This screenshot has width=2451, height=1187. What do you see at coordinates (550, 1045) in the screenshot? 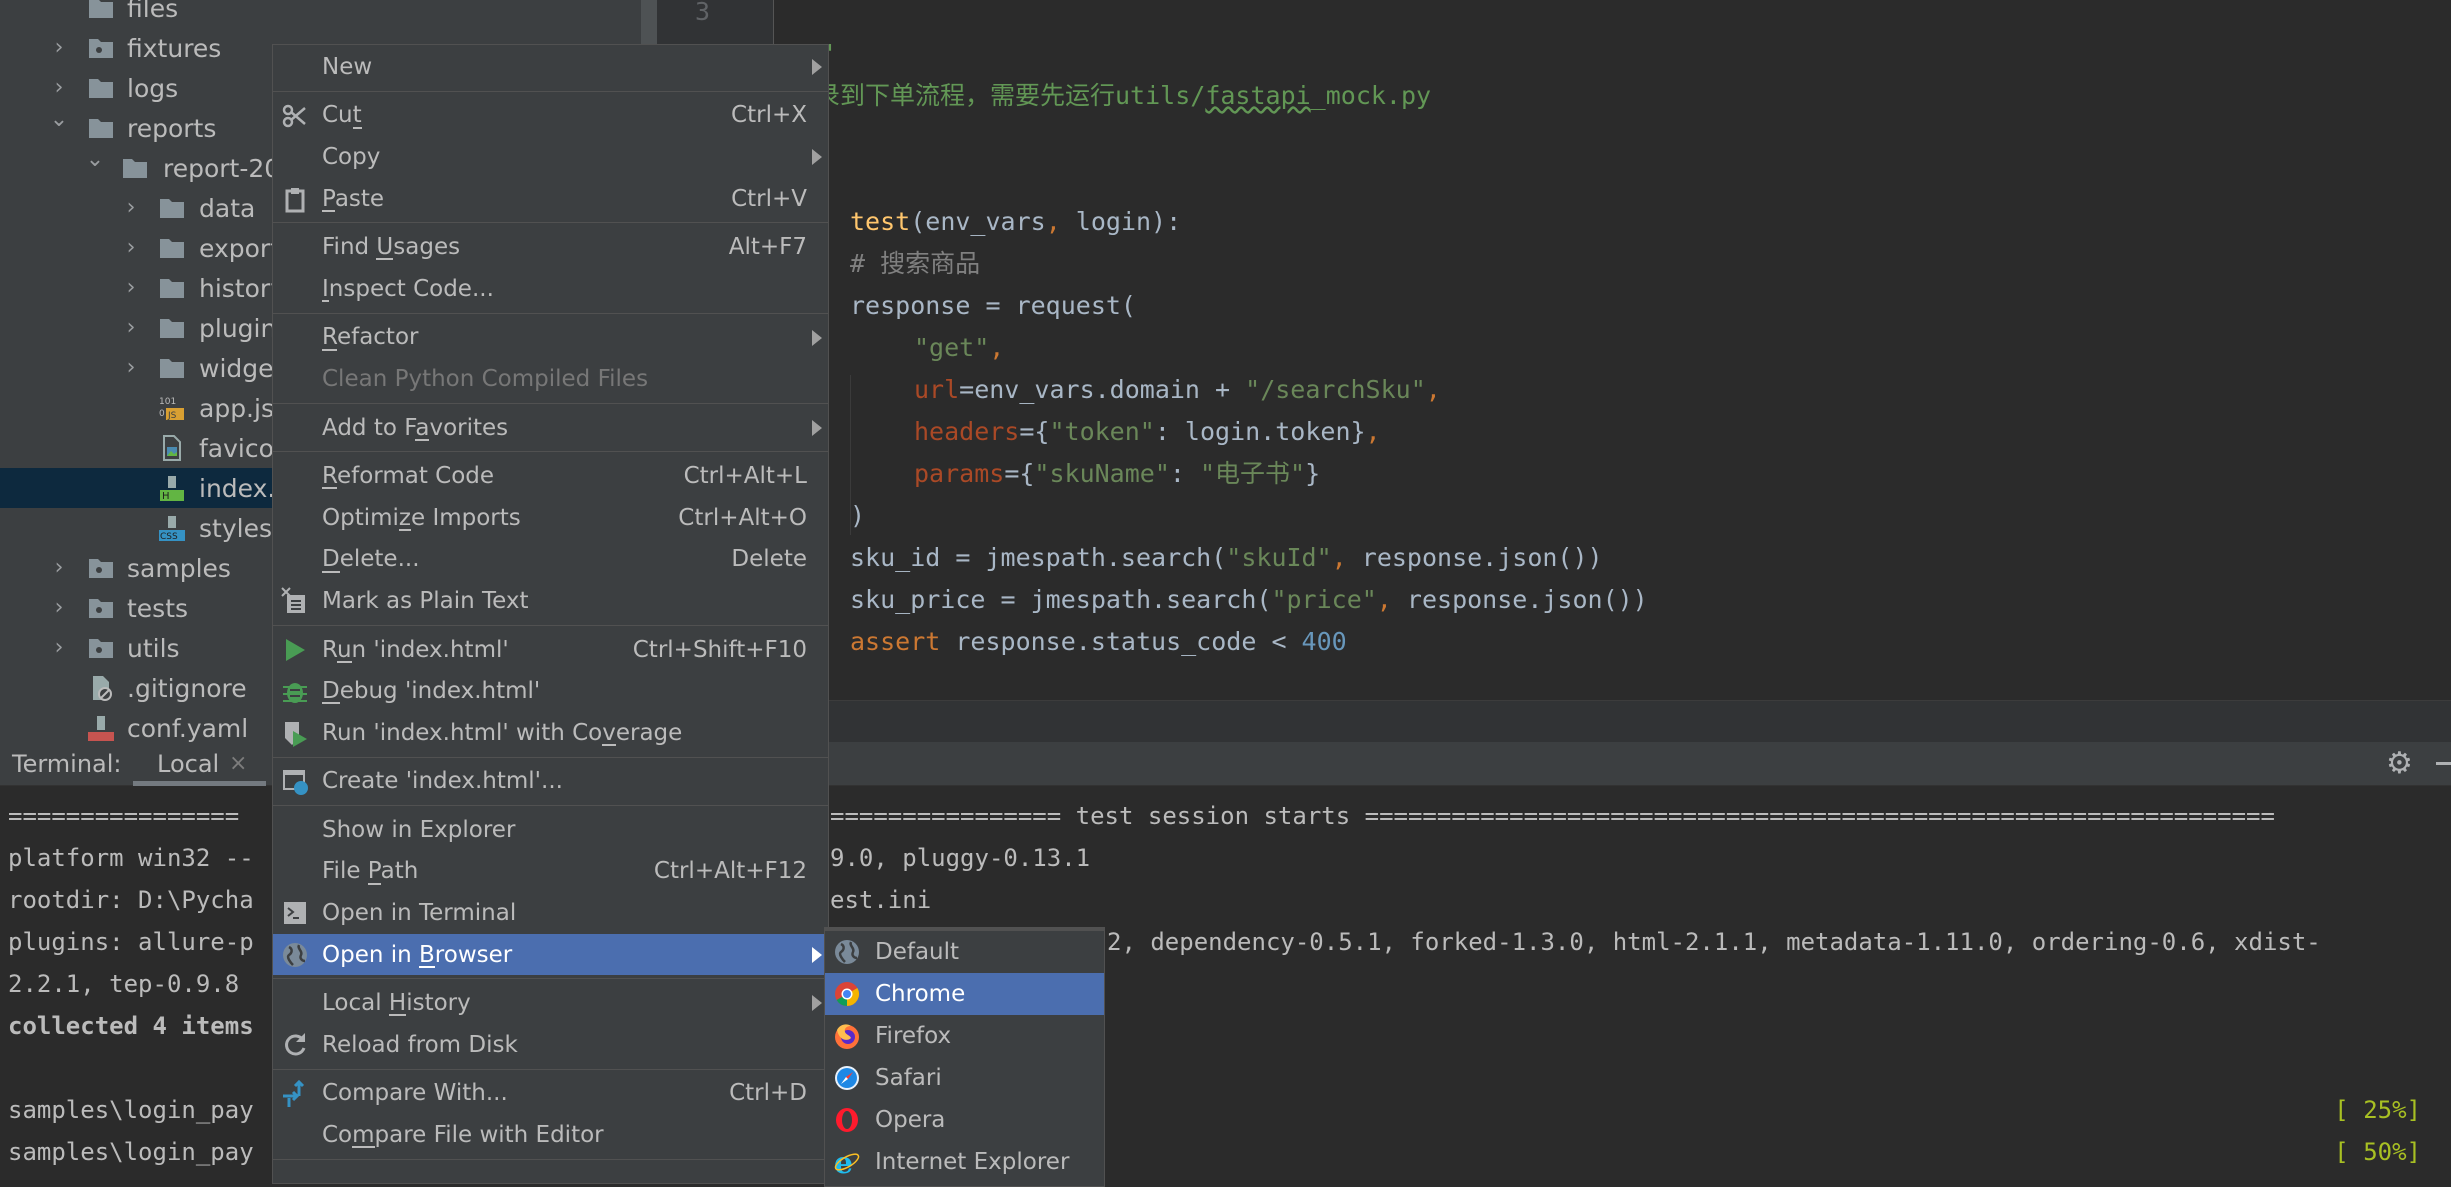
I see `menu-item-reload-from-disk: Reload from Disk` at bounding box center [550, 1045].